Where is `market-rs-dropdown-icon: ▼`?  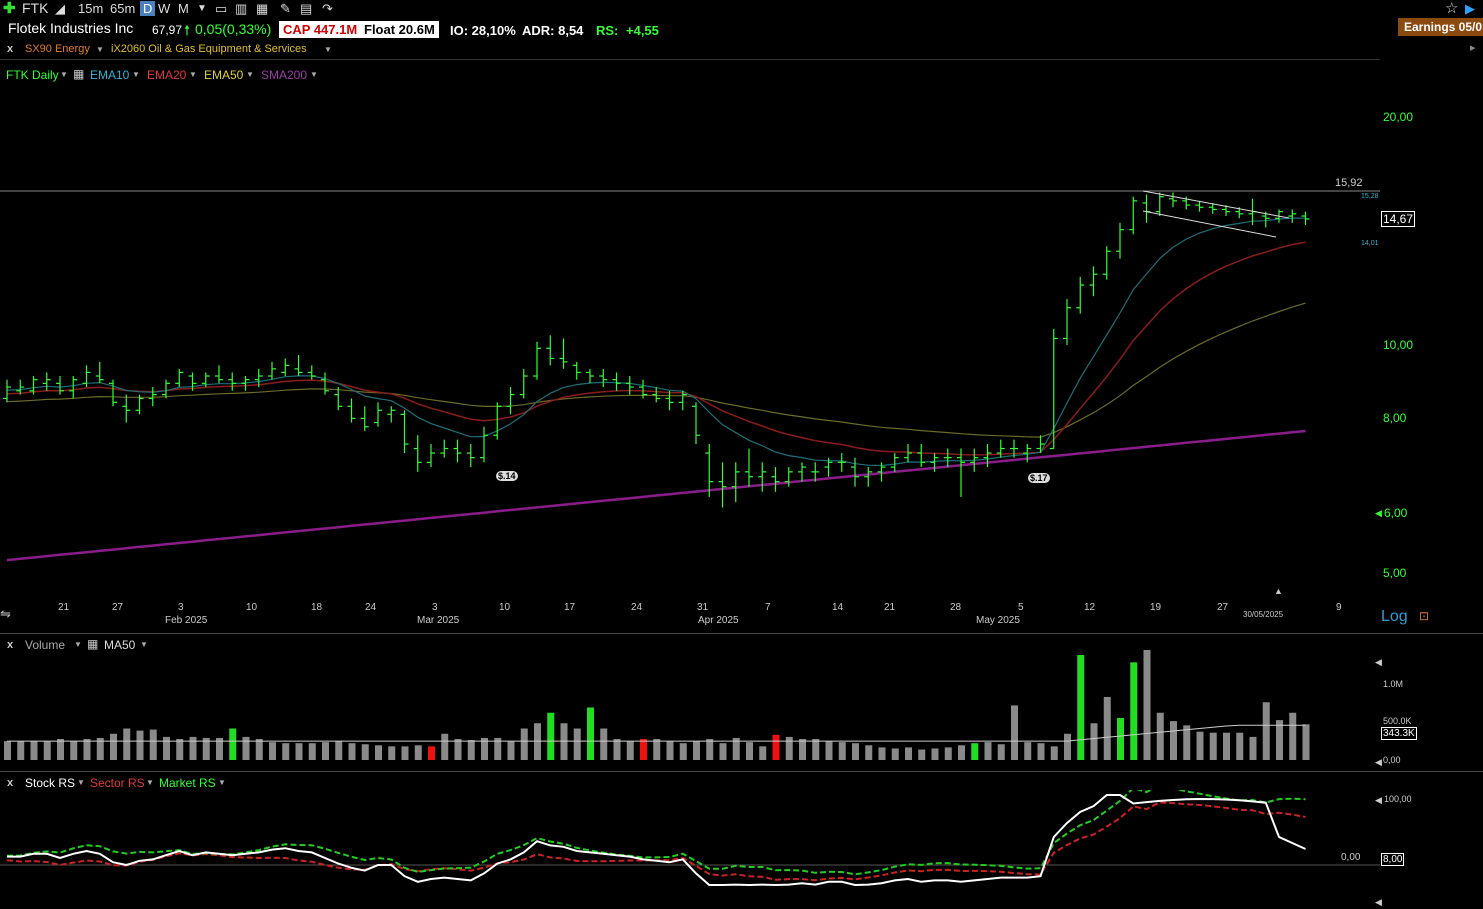
market-rs-dropdown-icon: ▼ is located at coordinates (222, 782).